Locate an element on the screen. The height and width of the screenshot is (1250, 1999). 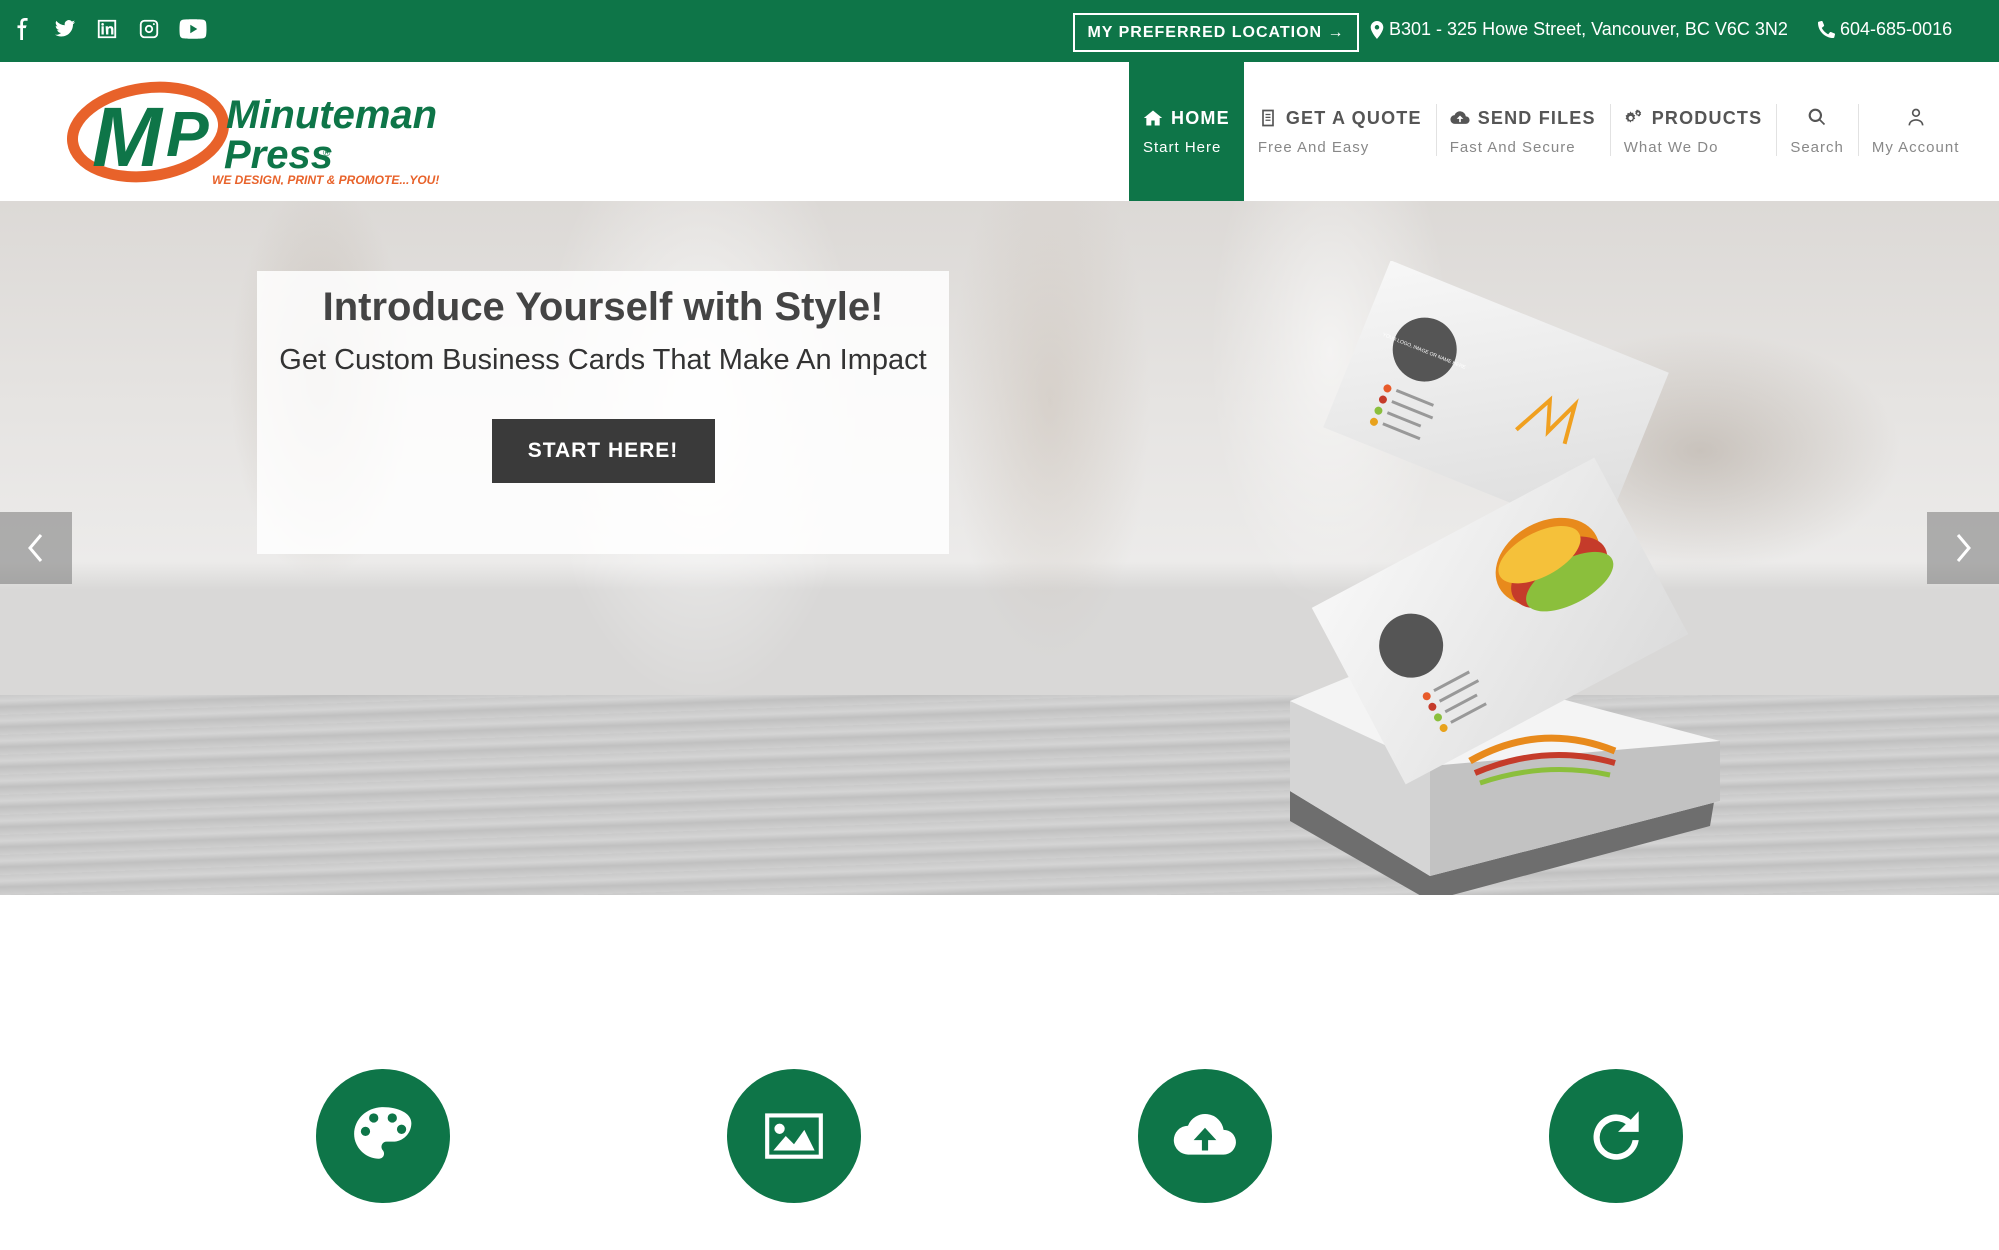
nav-send-files: SEND FILES Fast And Secure is located at coordinates (1522, 131).